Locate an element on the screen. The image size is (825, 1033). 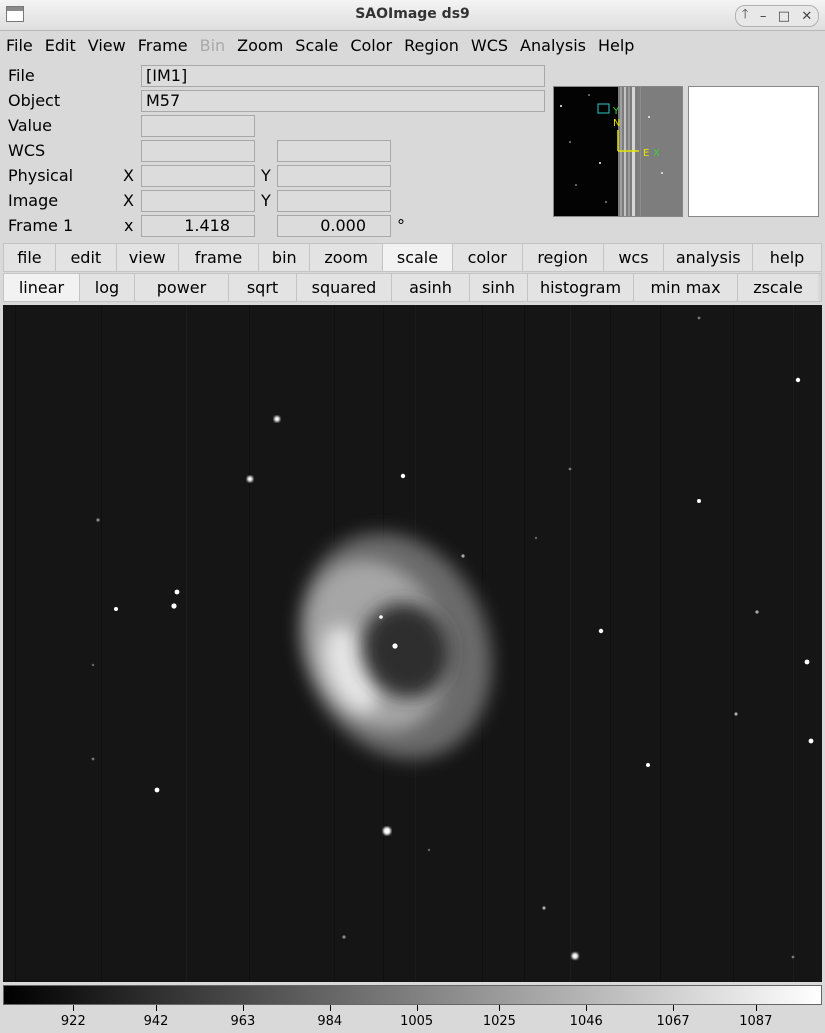
panner-y-label: Y is located at coordinates (616, 111).